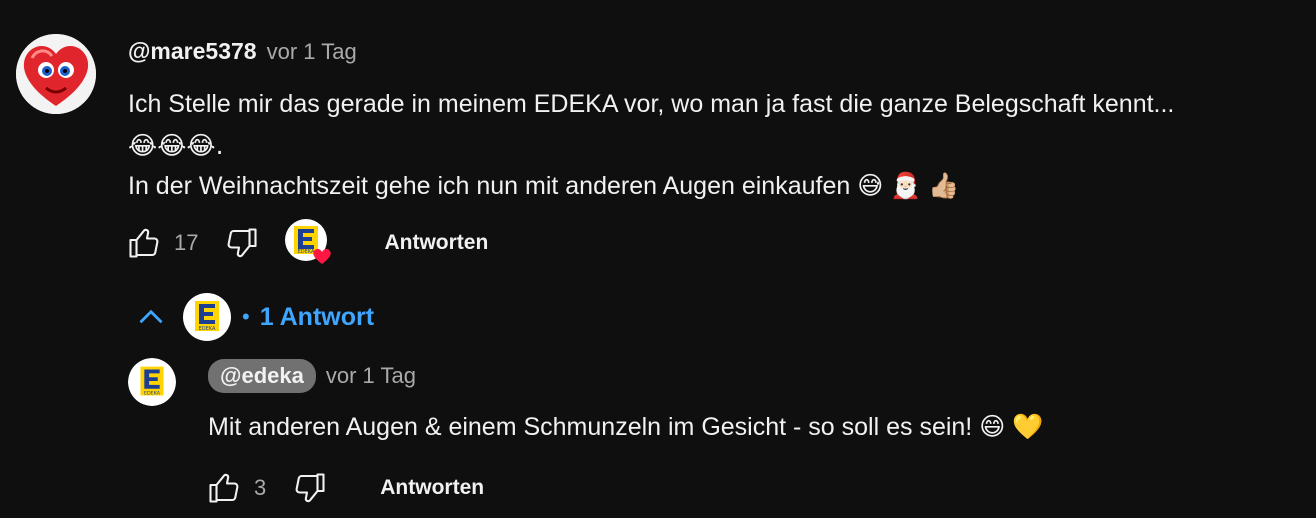  Describe the element at coordinates (151, 316) in the screenshot. I see `chevron-up-icon` at that location.